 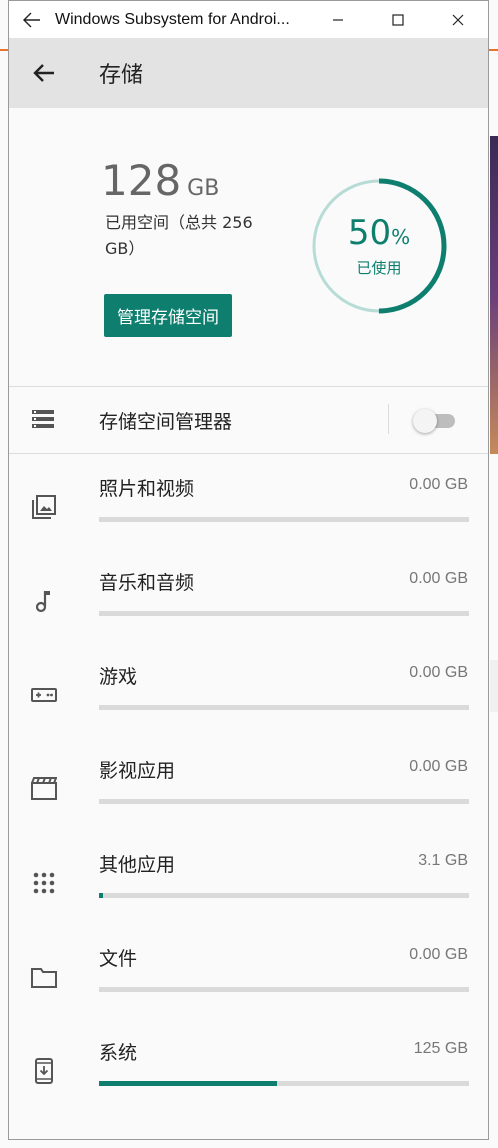 I want to click on category-size: 3.1 GB, so click(x=443, y=860).